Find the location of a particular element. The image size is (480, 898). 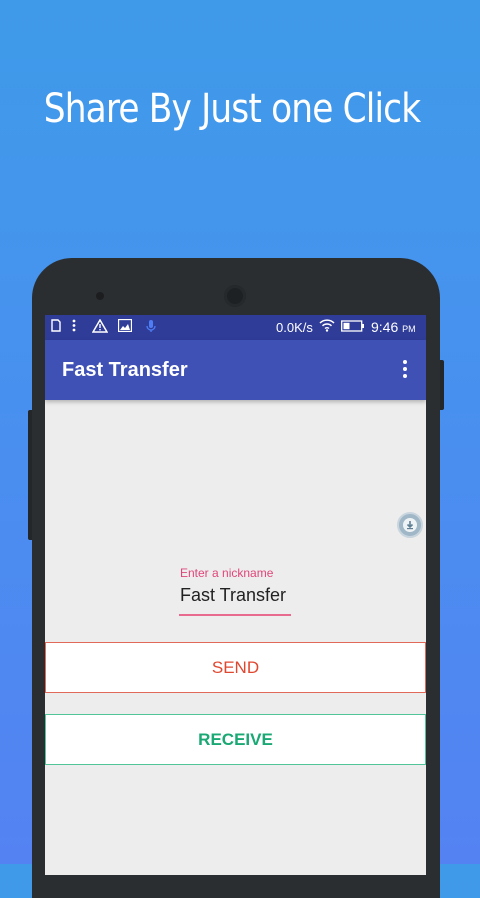

warning-icon is located at coordinates (100, 327).